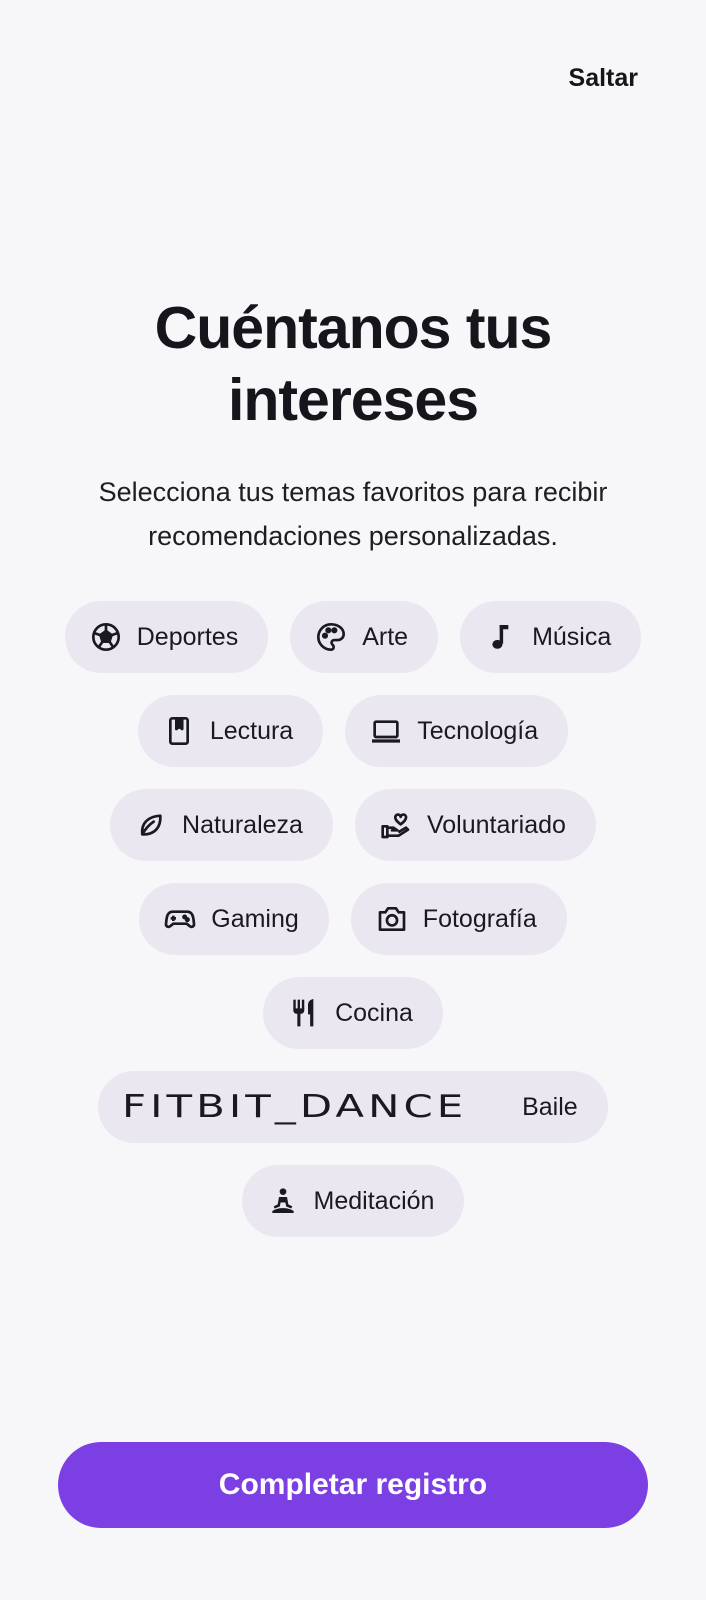 This screenshot has height=1600, width=706. I want to click on palette-icon, so click(331, 637).